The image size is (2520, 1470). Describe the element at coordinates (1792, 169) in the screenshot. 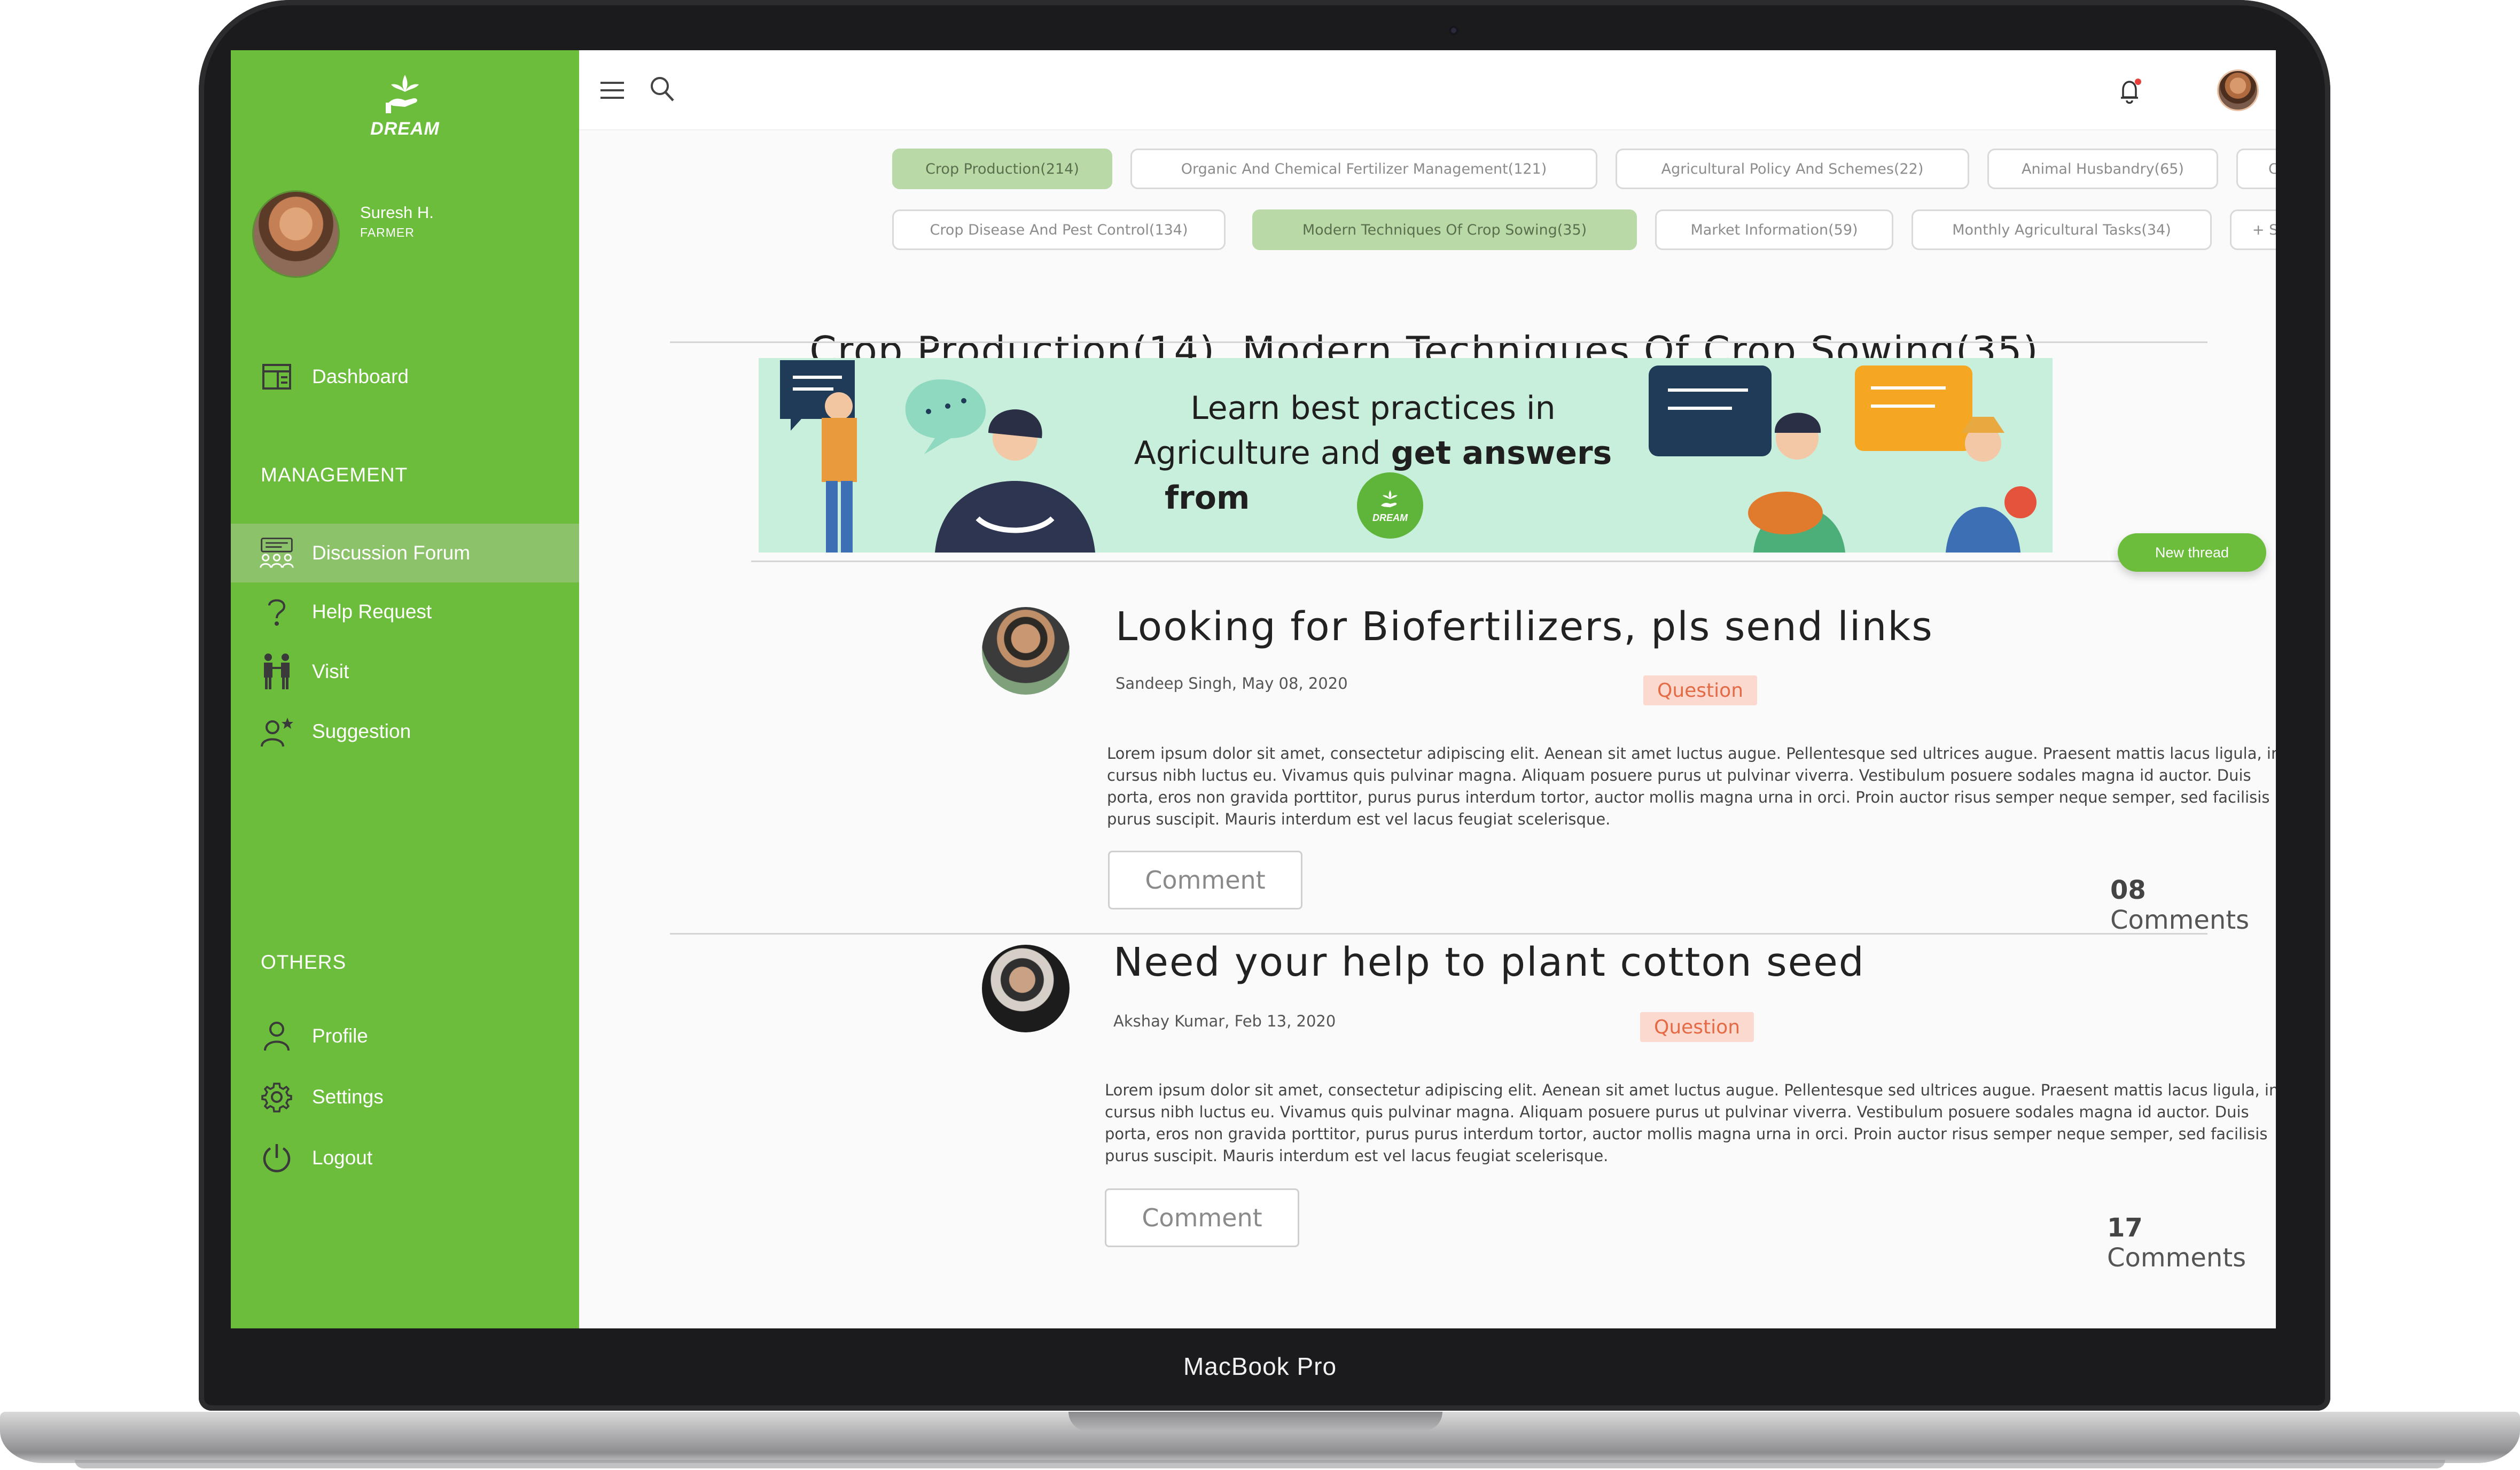

I see `category-chip: Agricultural Policy And Schemes(22)` at that location.